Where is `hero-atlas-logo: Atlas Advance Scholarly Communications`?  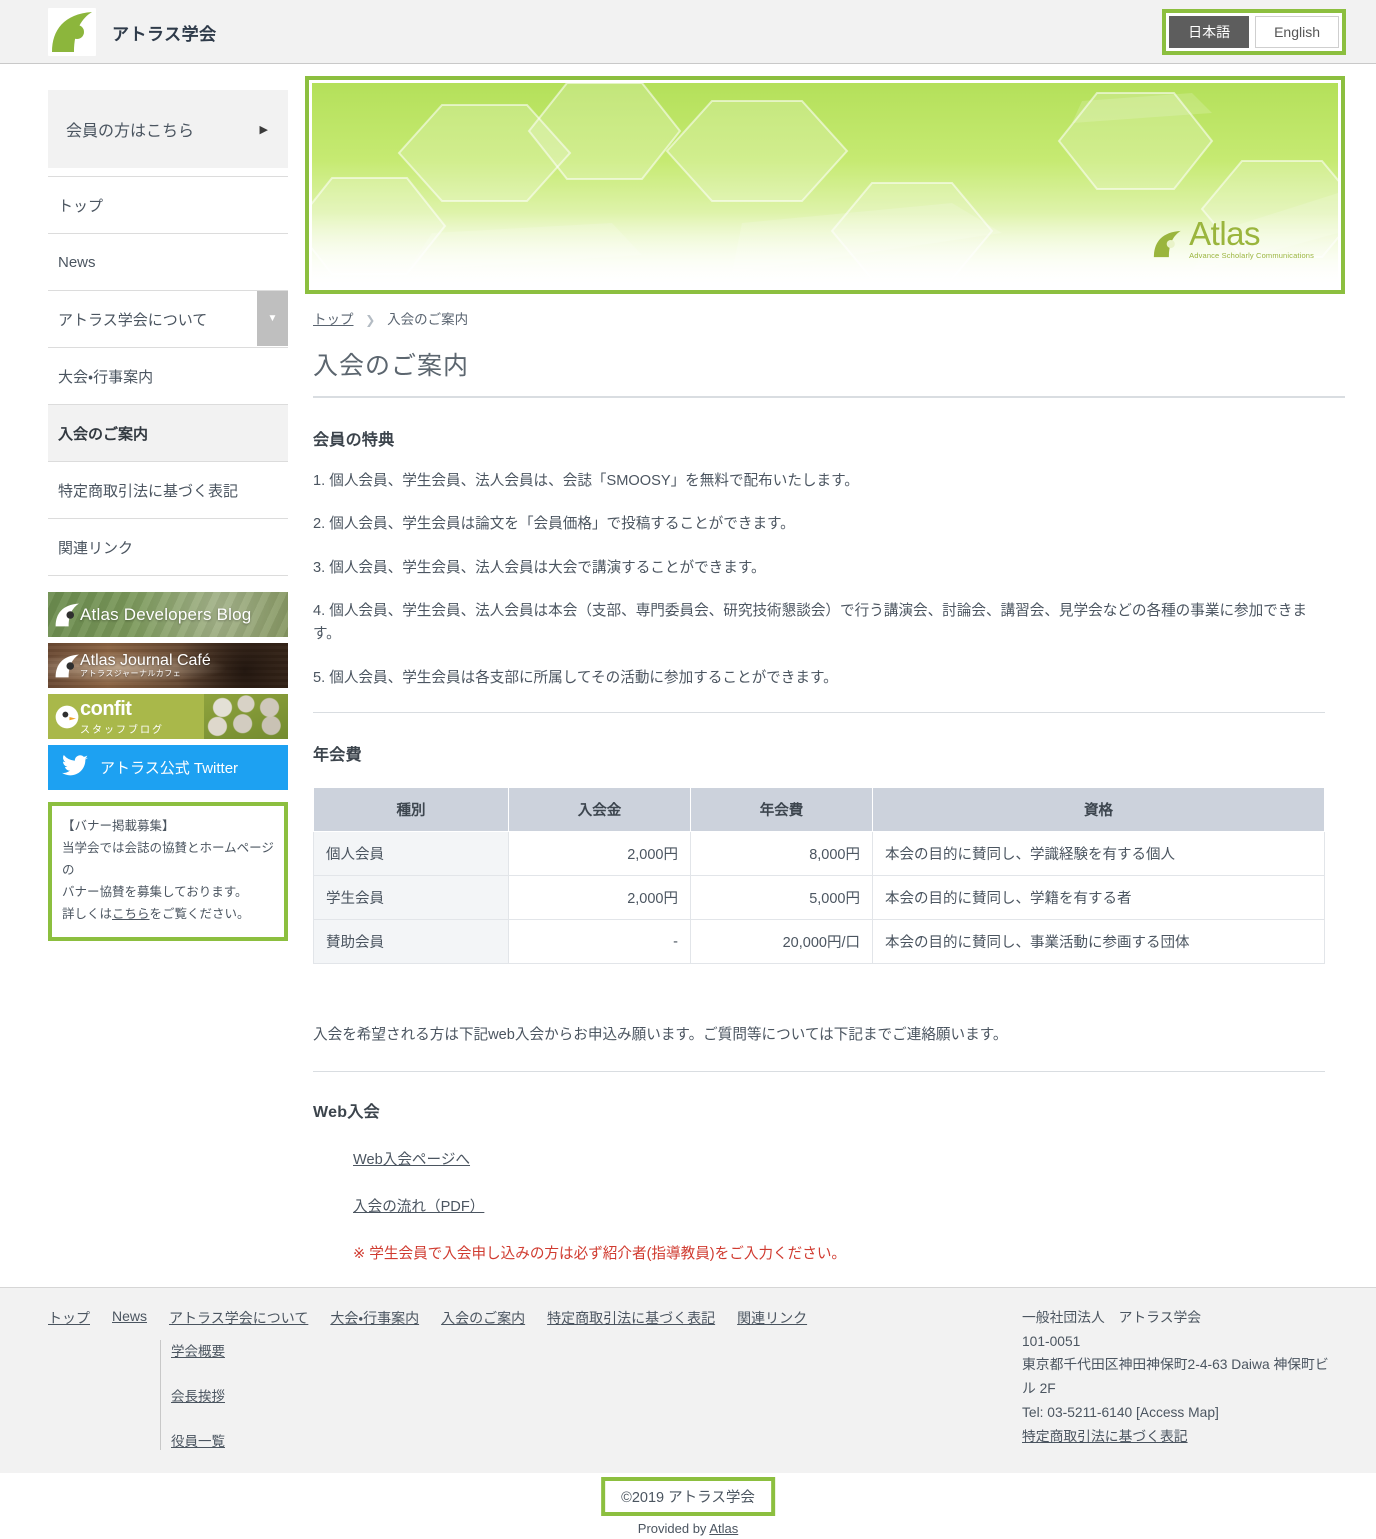
hero-atlas-logo: Atlas Advance Scholarly Communications is located at coordinates (1233, 238).